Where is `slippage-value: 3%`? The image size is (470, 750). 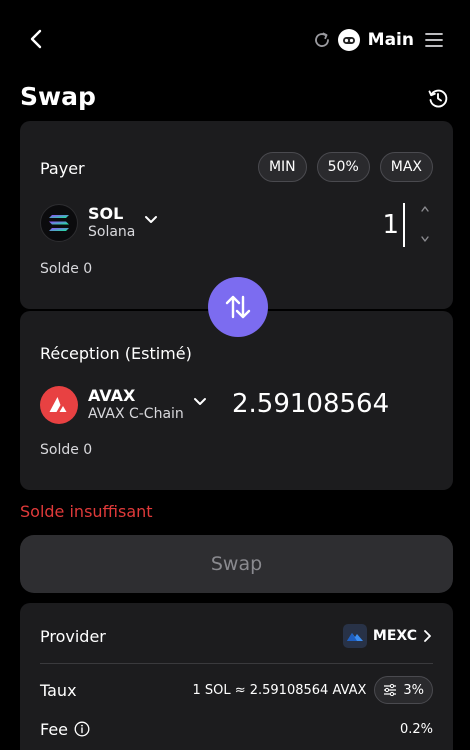 slippage-value: 3% is located at coordinates (413, 690).